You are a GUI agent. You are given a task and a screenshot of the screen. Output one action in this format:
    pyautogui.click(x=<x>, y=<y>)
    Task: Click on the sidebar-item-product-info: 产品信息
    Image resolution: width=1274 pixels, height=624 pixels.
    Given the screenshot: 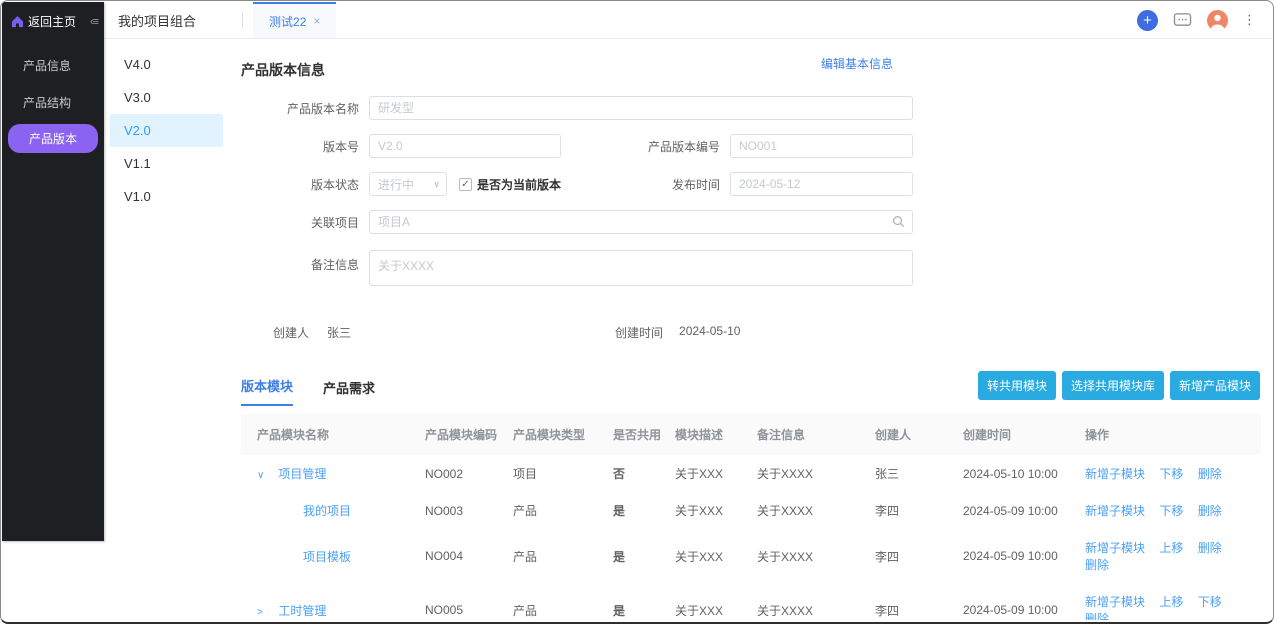 What is the action you would take?
    pyautogui.click(x=53, y=65)
    